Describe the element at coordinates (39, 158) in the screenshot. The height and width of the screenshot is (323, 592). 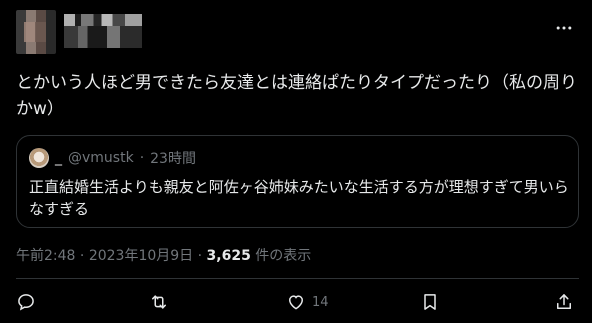
I see `quote-avatar` at that location.